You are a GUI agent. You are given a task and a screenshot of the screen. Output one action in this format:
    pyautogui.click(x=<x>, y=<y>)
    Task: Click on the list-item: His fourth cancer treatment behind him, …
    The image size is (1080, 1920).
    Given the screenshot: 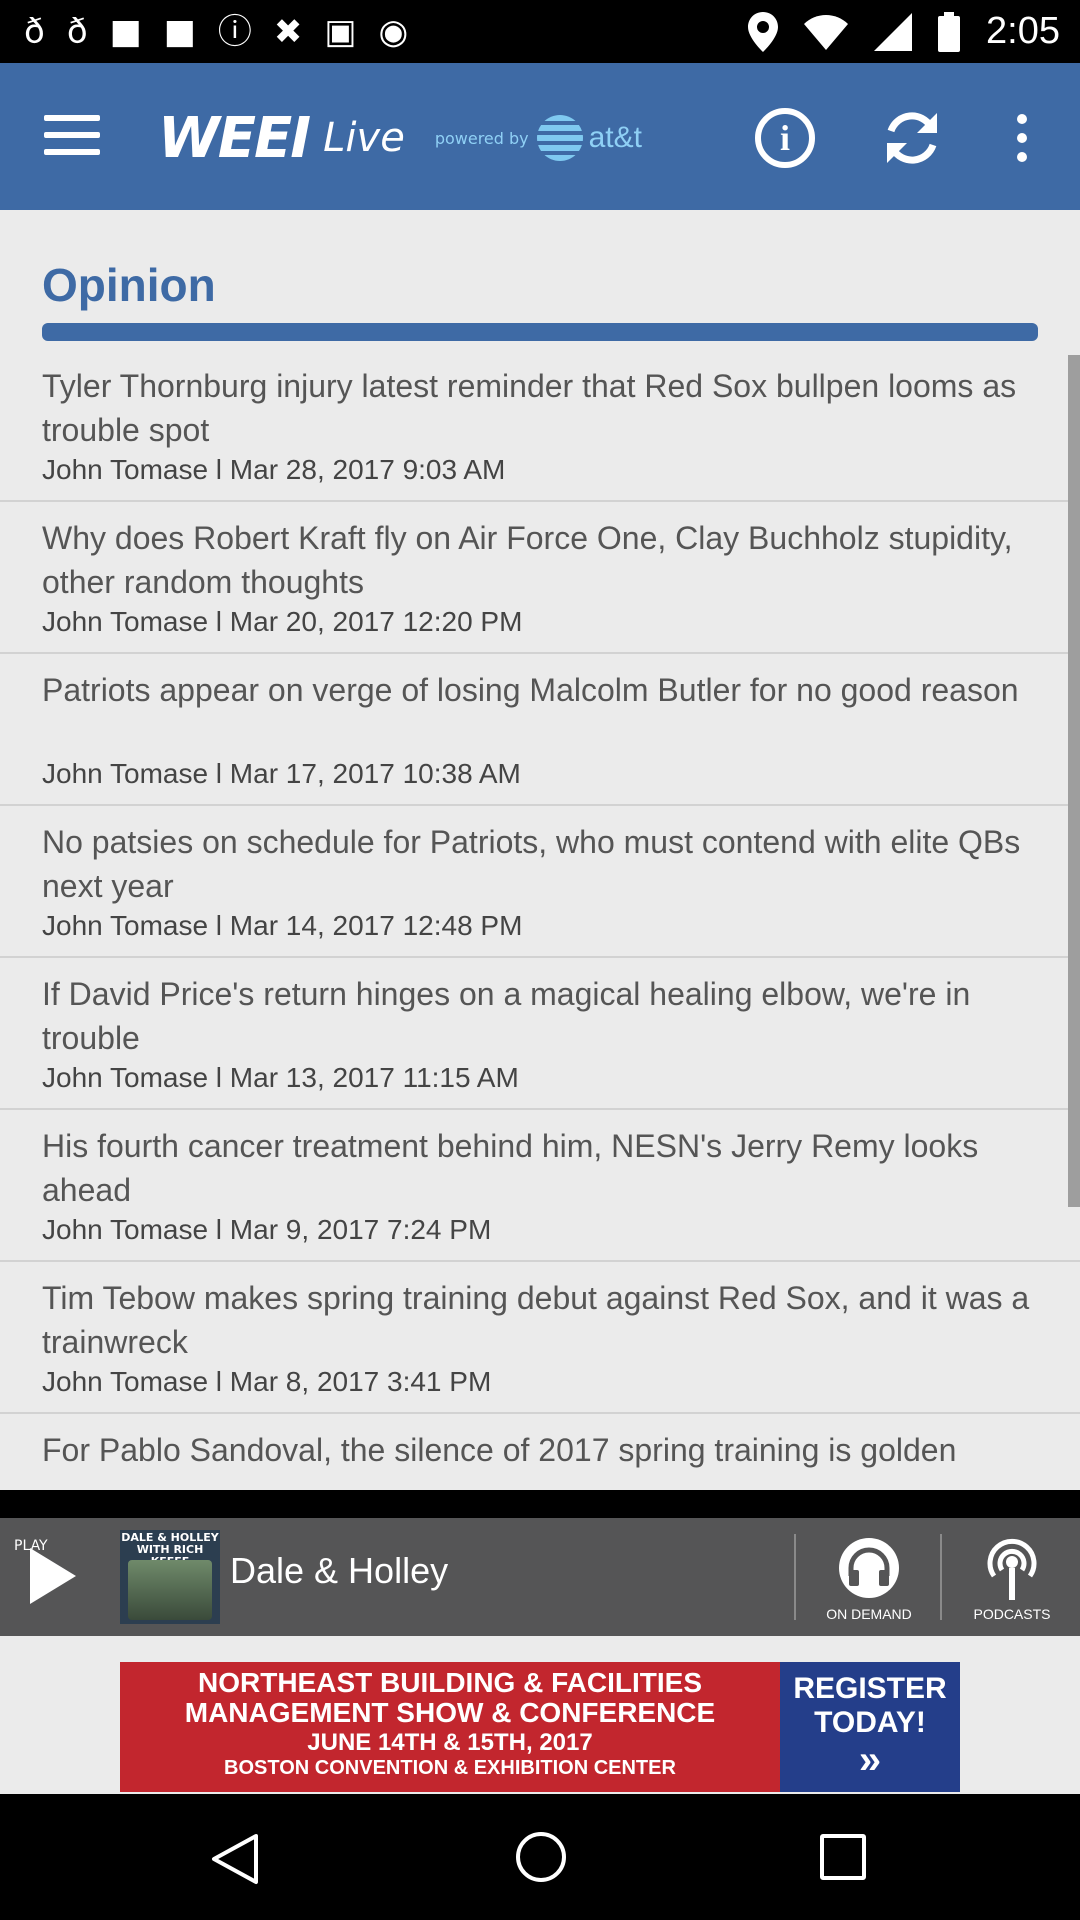 What is the action you would take?
    pyautogui.click(x=540, y=1186)
    